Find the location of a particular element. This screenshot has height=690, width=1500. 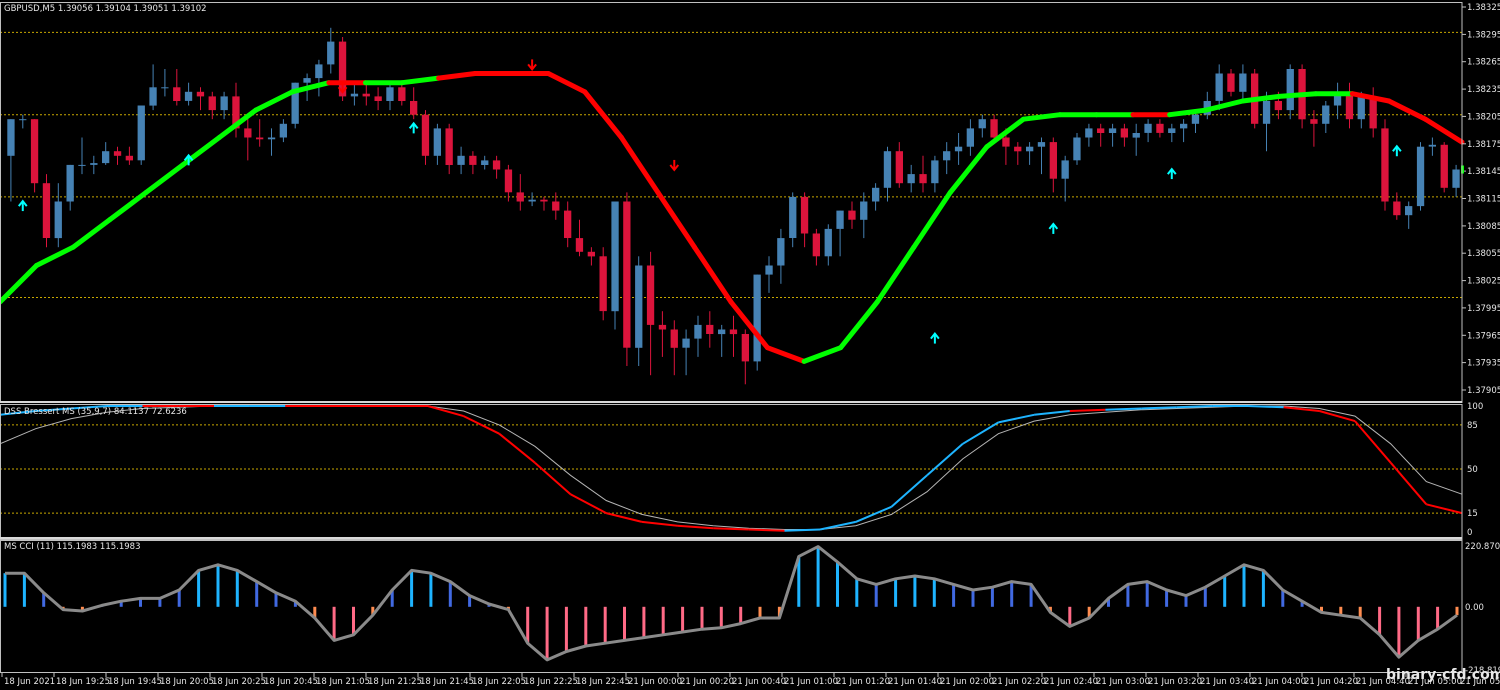

time-label: 21 Jun 01:20 is located at coordinates (863, 682).